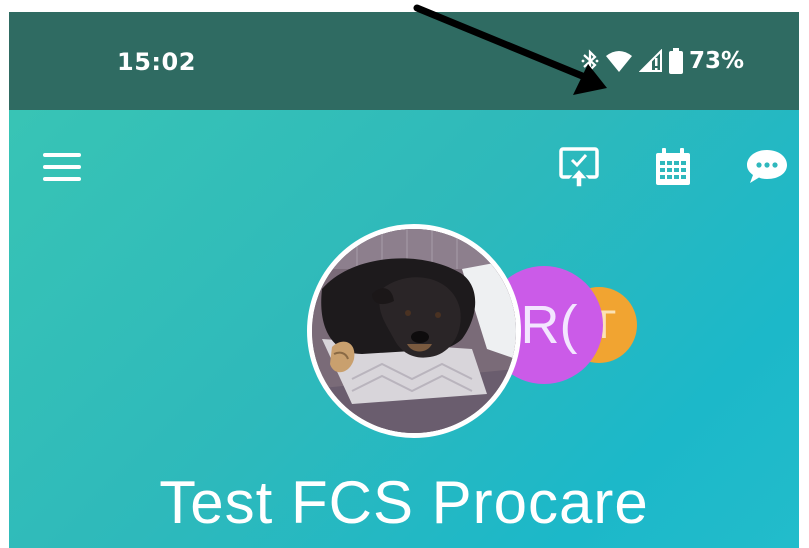 This screenshot has width=809, height=548. What do you see at coordinates (63, 167) in the screenshot?
I see `hamburger-menu-icon` at bounding box center [63, 167].